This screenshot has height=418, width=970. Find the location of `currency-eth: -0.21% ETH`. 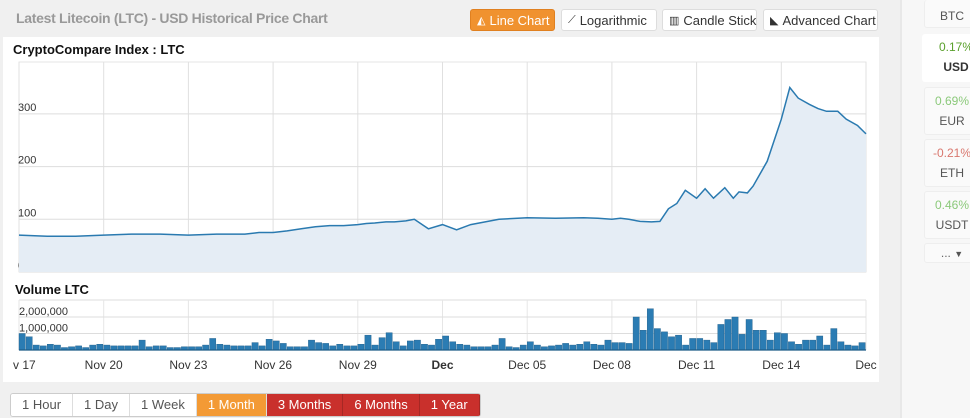

currency-eth: -0.21% ETH is located at coordinates (947, 163).